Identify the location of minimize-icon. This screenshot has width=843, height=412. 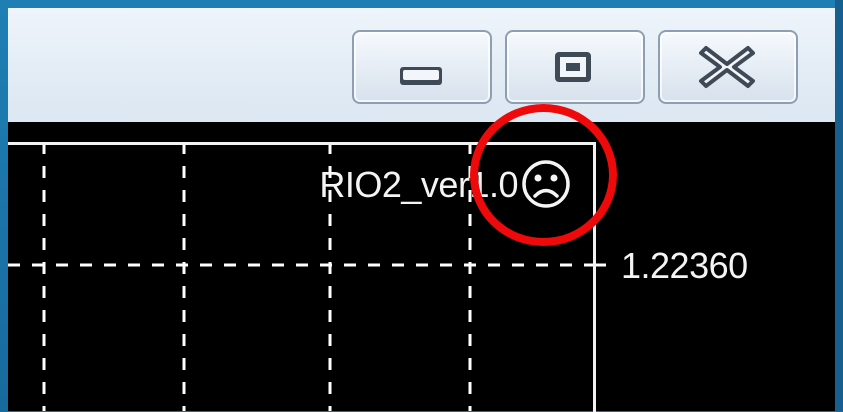
(421, 76).